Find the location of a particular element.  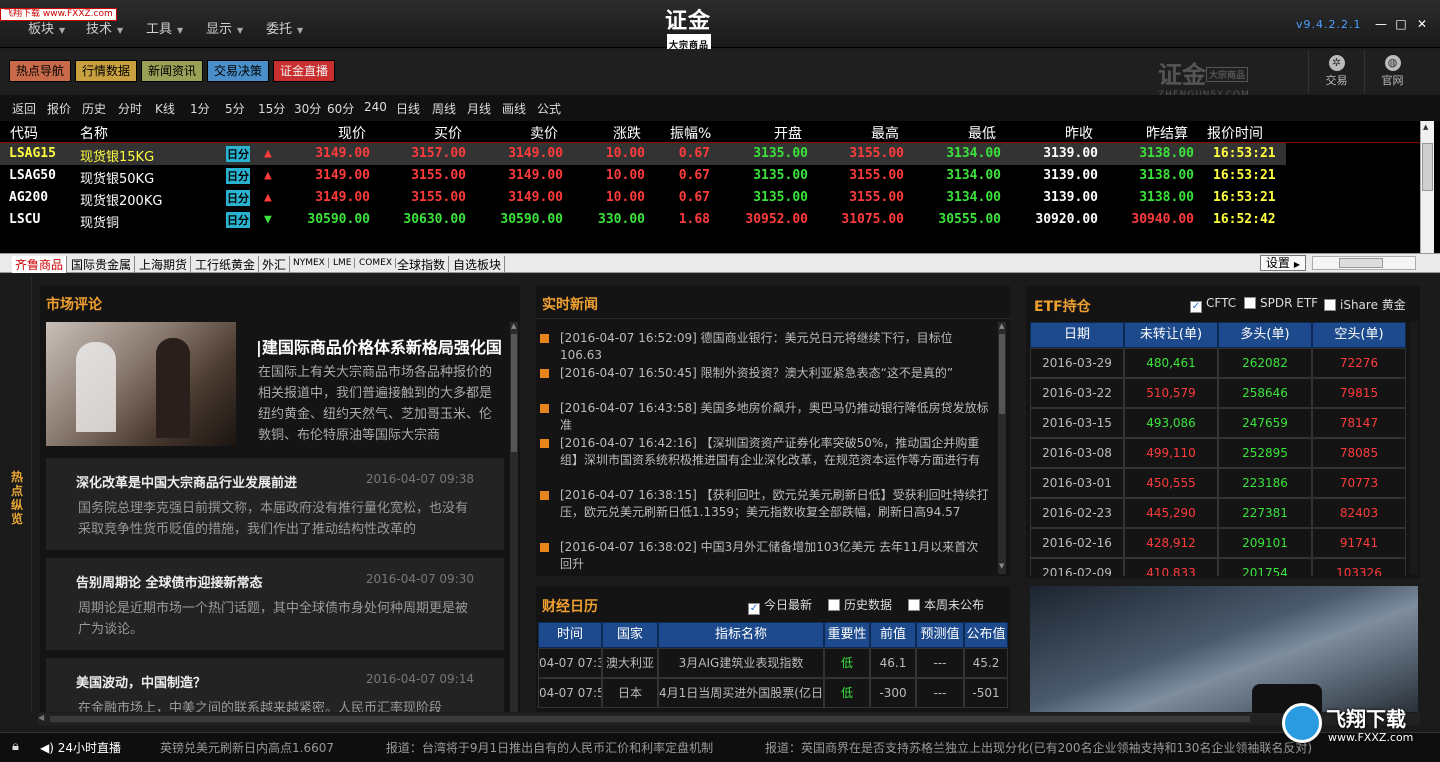

period-1min: 1分 is located at coordinates (200, 108).